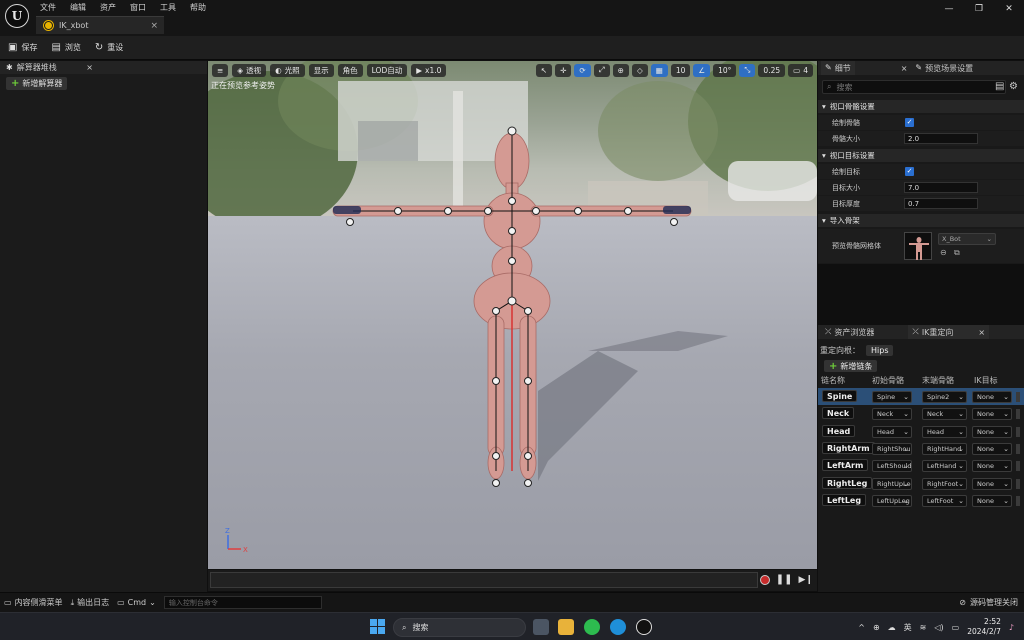 The height and width of the screenshot is (640, 1024). I want to click on step-forward-icon: ▶❙, so click(806, 580).